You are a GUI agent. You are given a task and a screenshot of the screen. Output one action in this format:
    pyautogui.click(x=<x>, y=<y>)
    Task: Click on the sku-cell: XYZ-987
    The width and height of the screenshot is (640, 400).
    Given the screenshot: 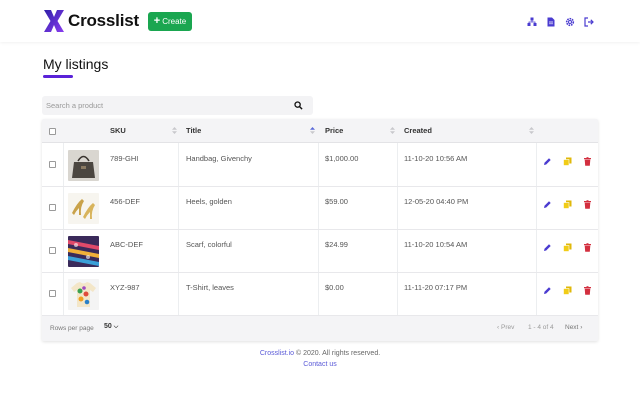 What is the action you would take?
    pyautogui.click(x=125, y=287)
    